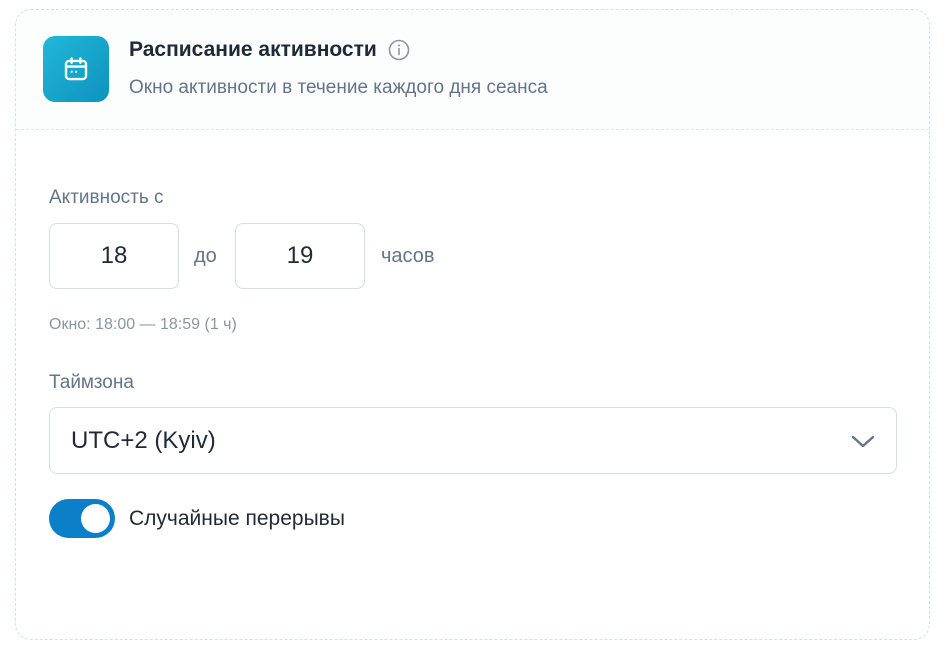 The image size is (947, 661). Describe the element at coordinates (399, 50) in the screenshot. I see `info-icon` at that location.